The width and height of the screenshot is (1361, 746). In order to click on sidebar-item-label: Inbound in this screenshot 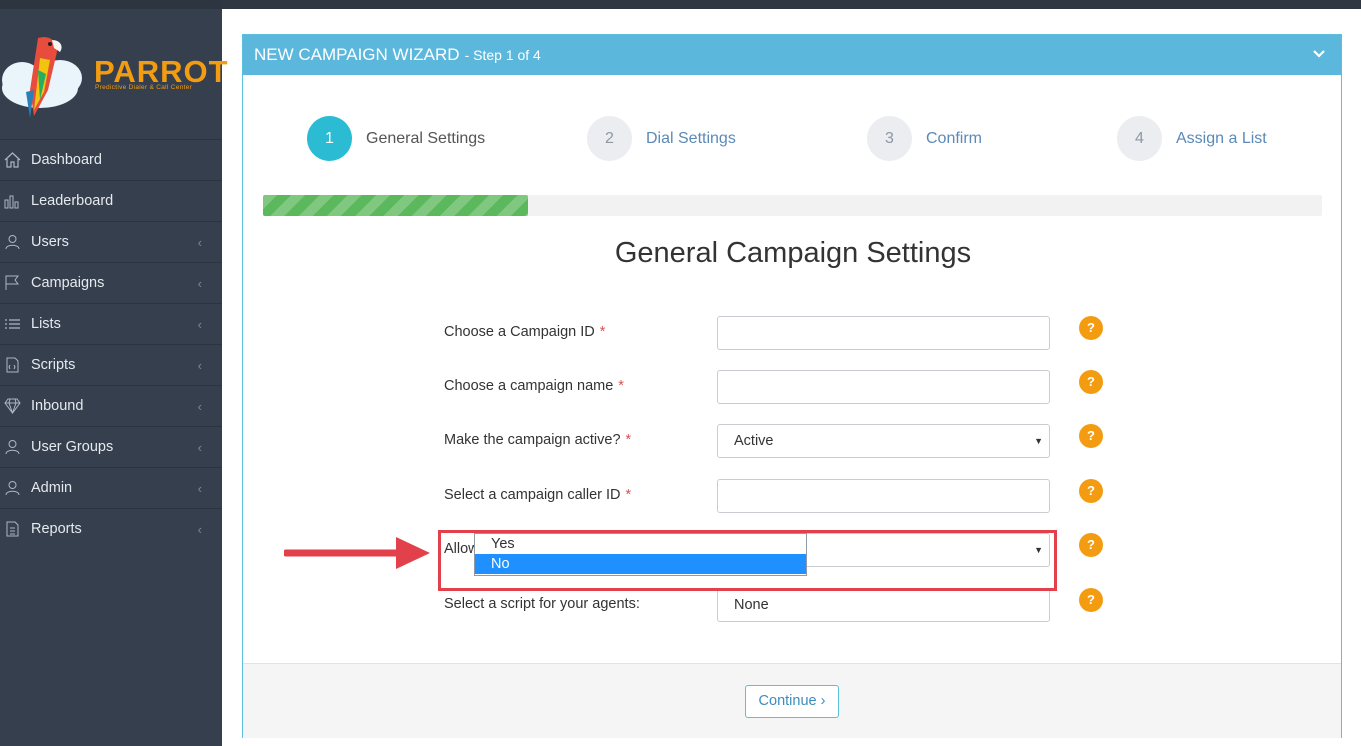, I will do `click(57, 406)`.